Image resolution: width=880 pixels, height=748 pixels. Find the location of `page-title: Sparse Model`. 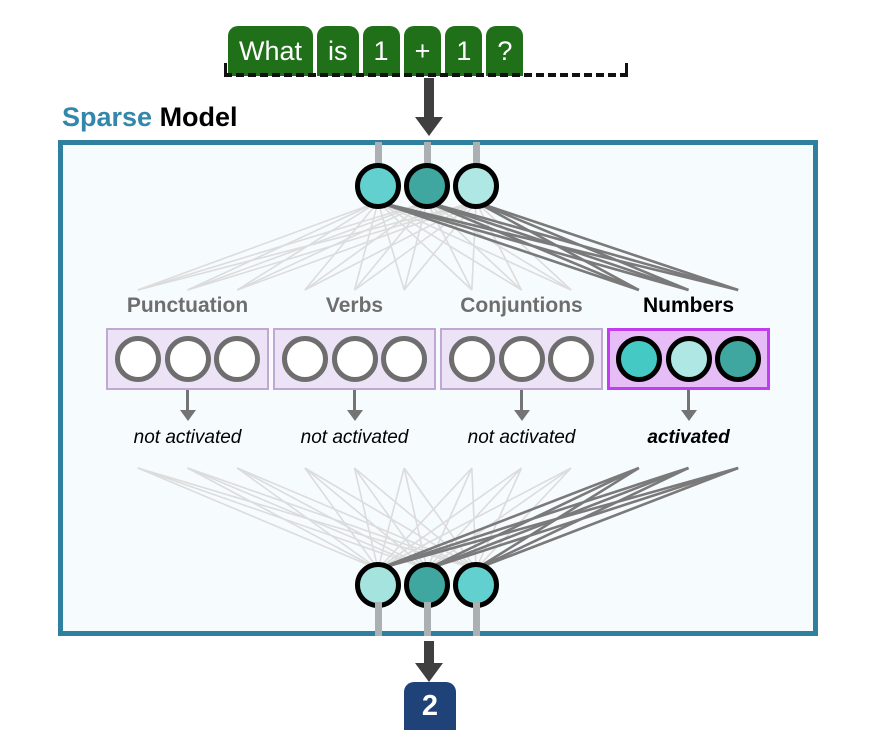

page-title: Sparse Model is located at coordinates (150, 117).